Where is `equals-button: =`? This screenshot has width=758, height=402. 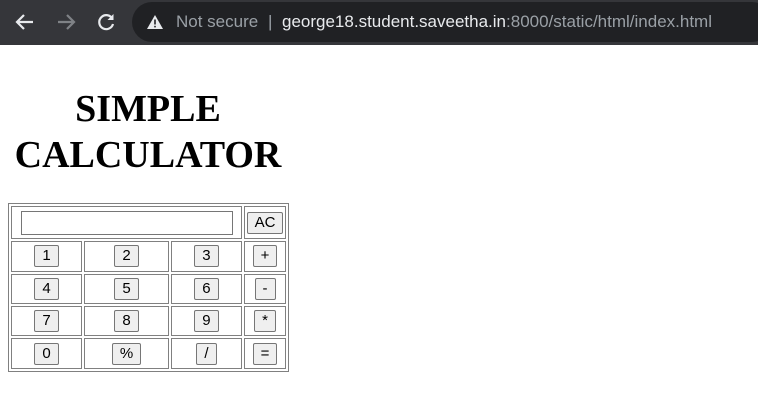
equals-button: = is located at coordinates (265, 353).